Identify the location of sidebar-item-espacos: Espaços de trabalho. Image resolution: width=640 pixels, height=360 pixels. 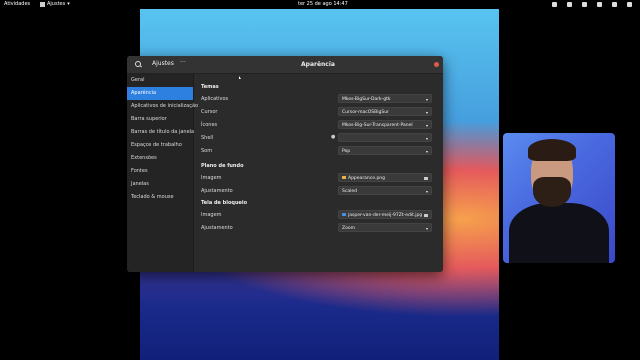
(160, 145).